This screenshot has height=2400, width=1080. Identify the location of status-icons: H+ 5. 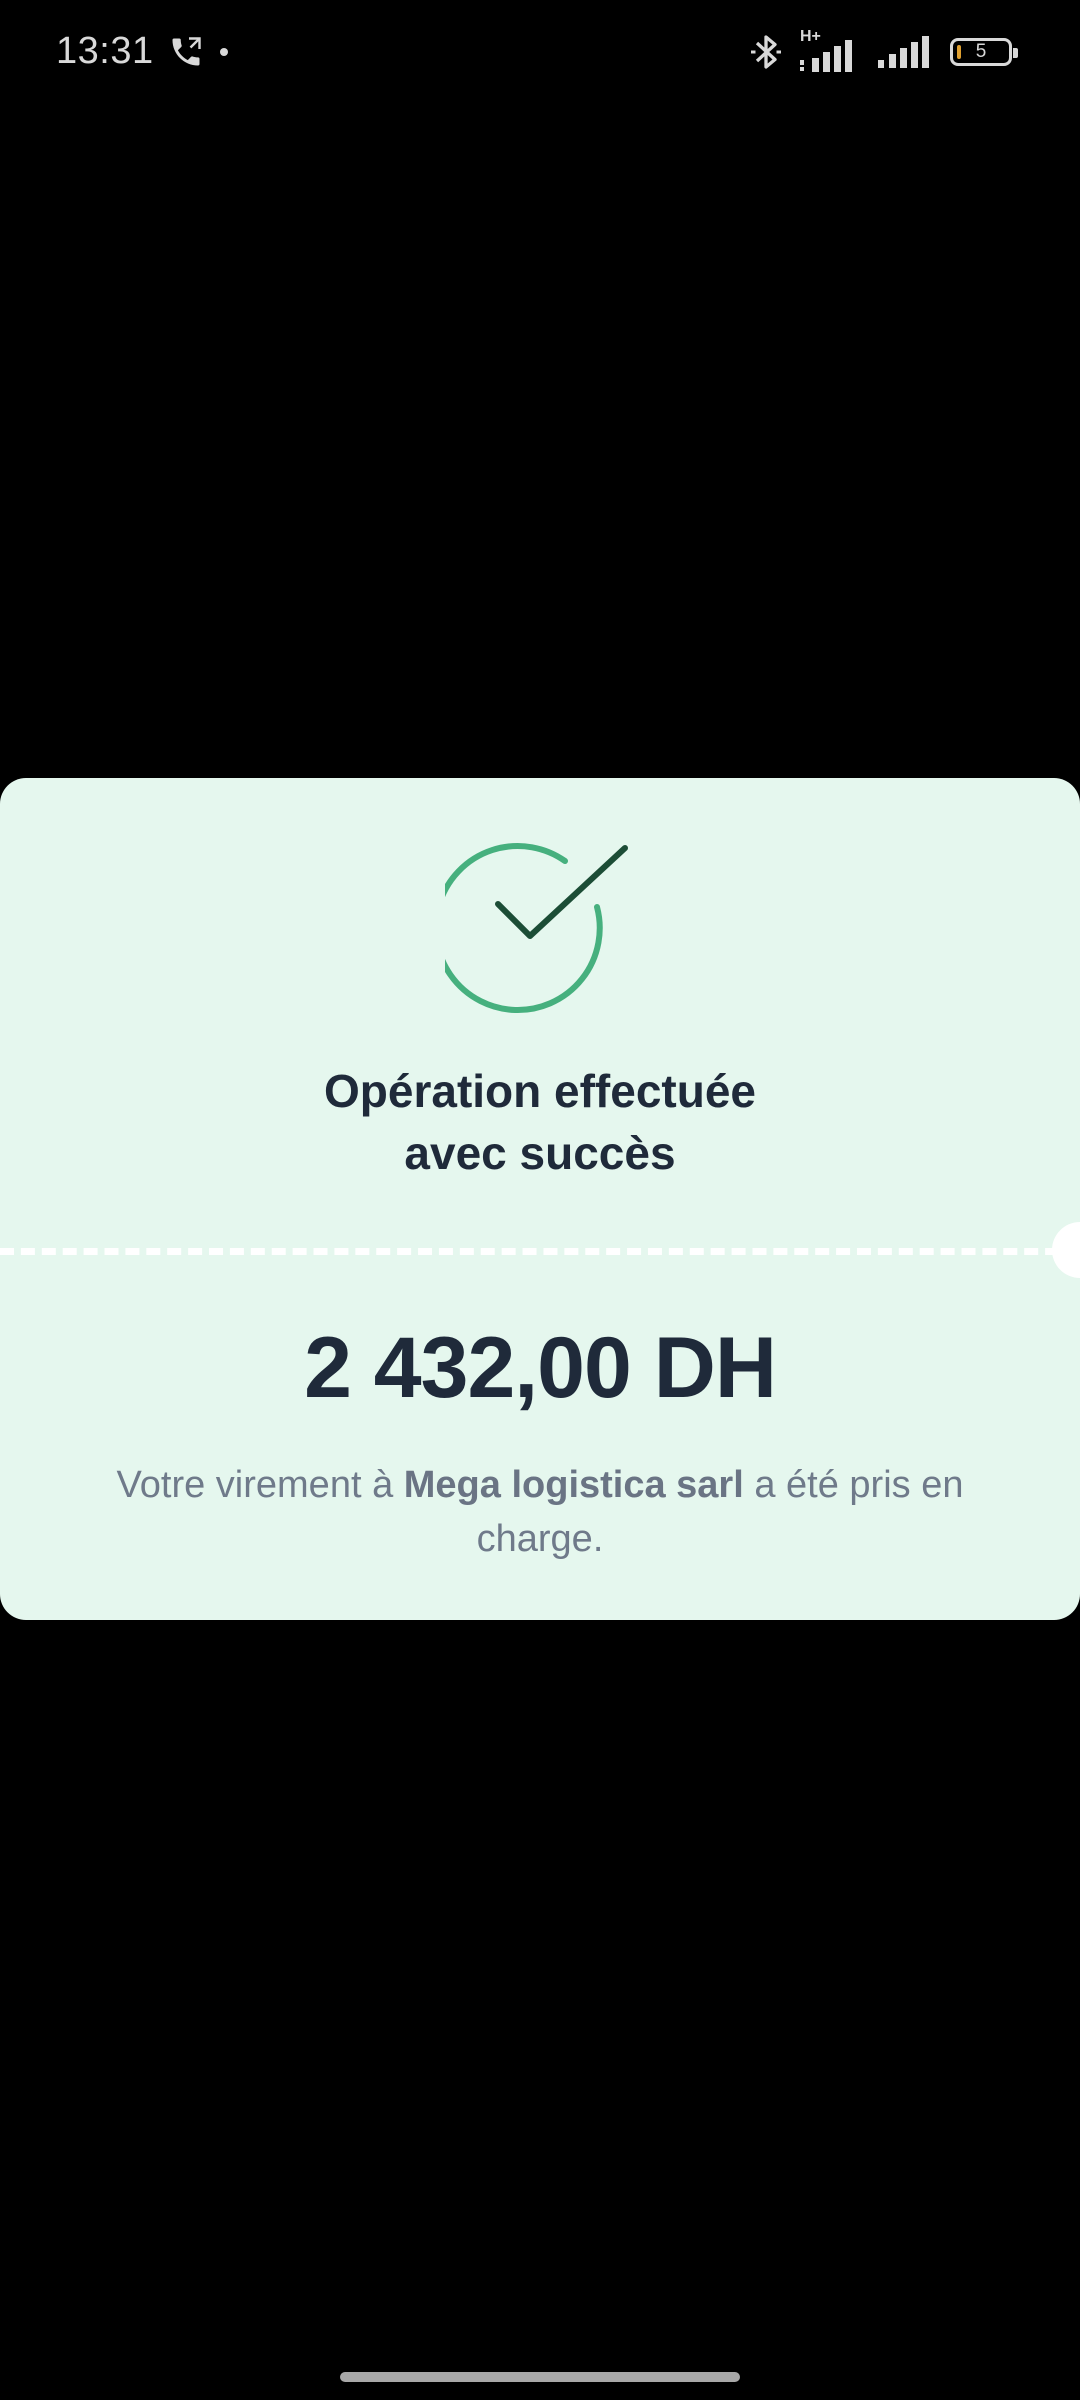
(883, 51).